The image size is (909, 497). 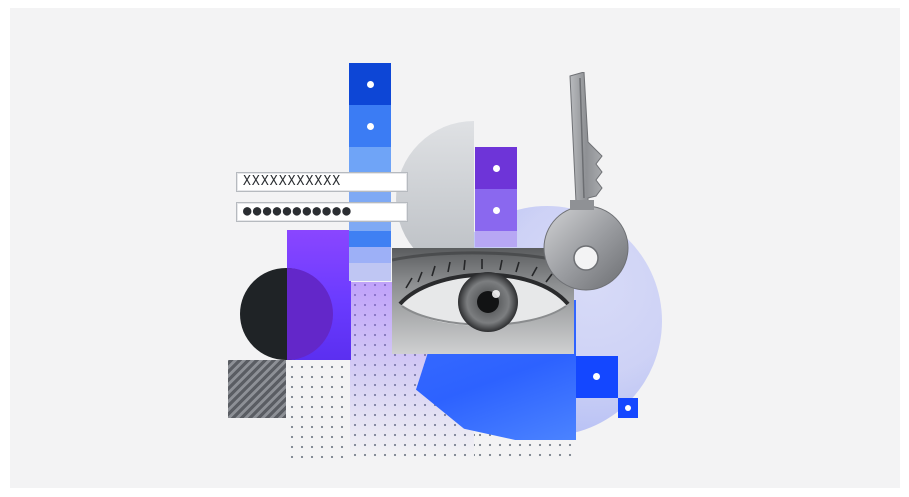 I want to click on username-field: XXXXXXXXXXX, so click(x=322, y=182).